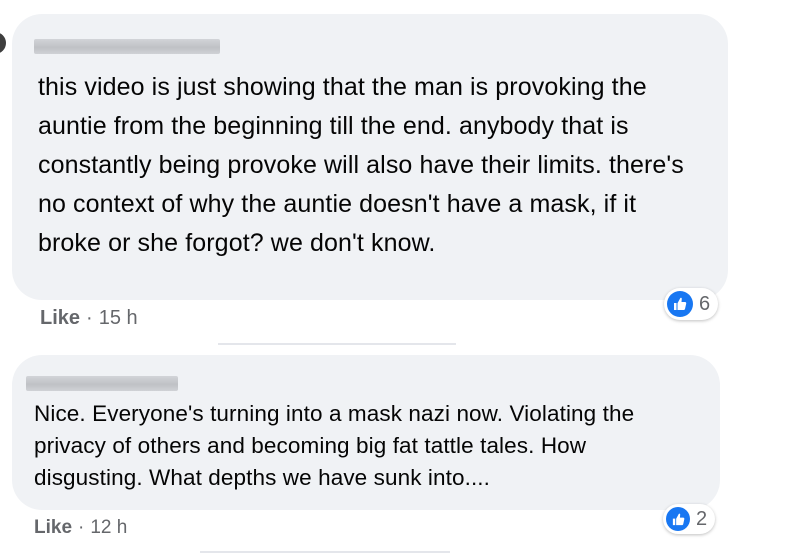 This screenshot has width=800, height=555. I want to click on timestamp: 12 h, so click(108, 528).